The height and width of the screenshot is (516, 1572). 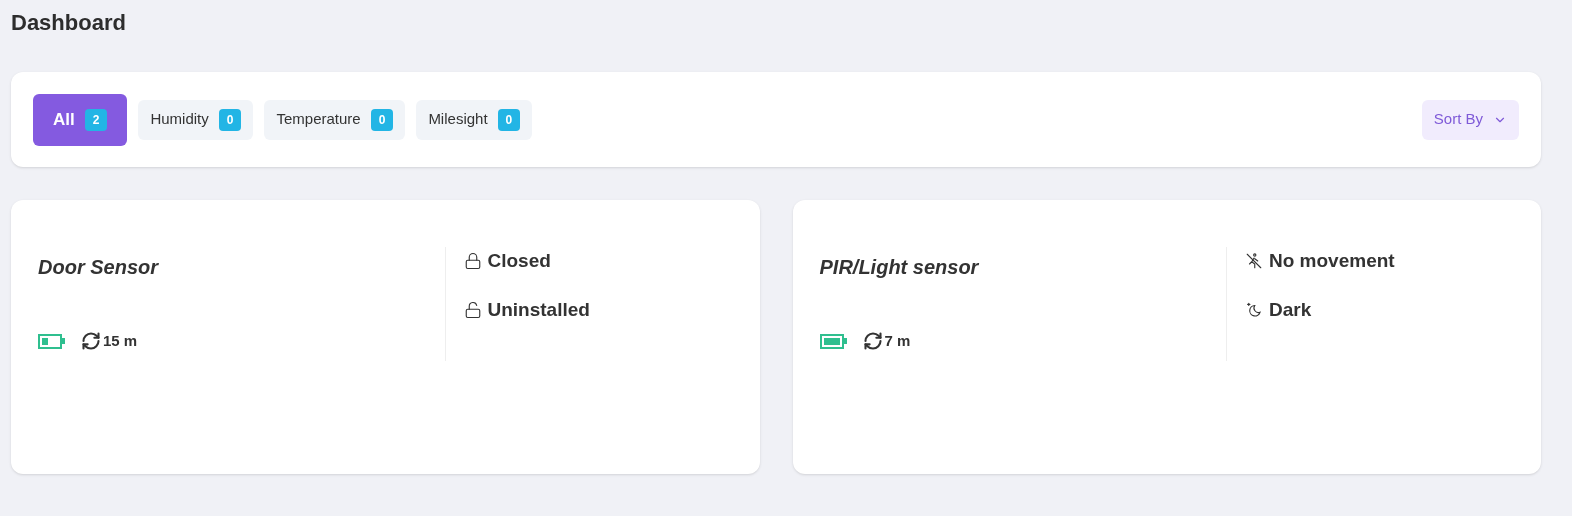 I want to click on update-interval: 15 m, so click(x=120, y=341).